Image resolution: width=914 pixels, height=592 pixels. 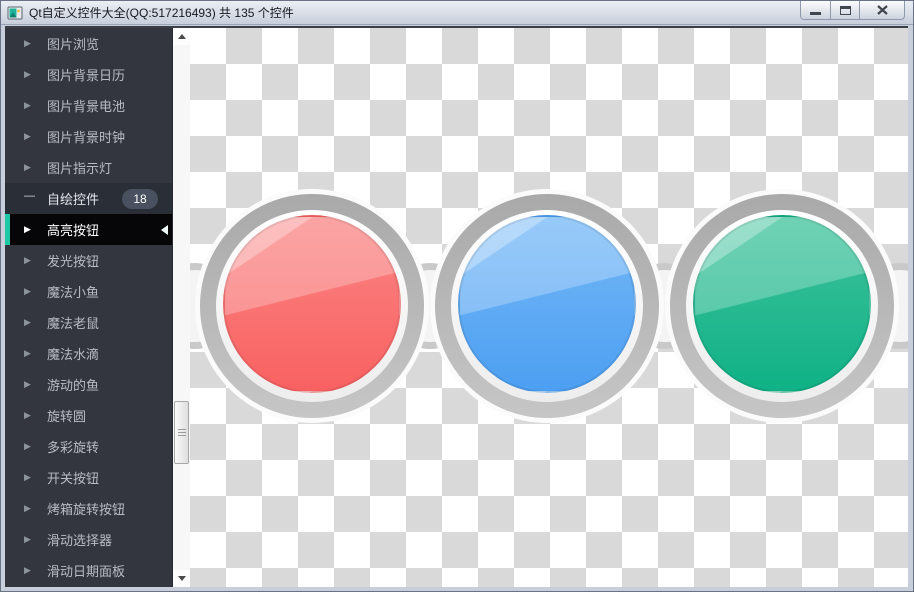 I want to click on scroll-up-button, so click(x=181, y=36).